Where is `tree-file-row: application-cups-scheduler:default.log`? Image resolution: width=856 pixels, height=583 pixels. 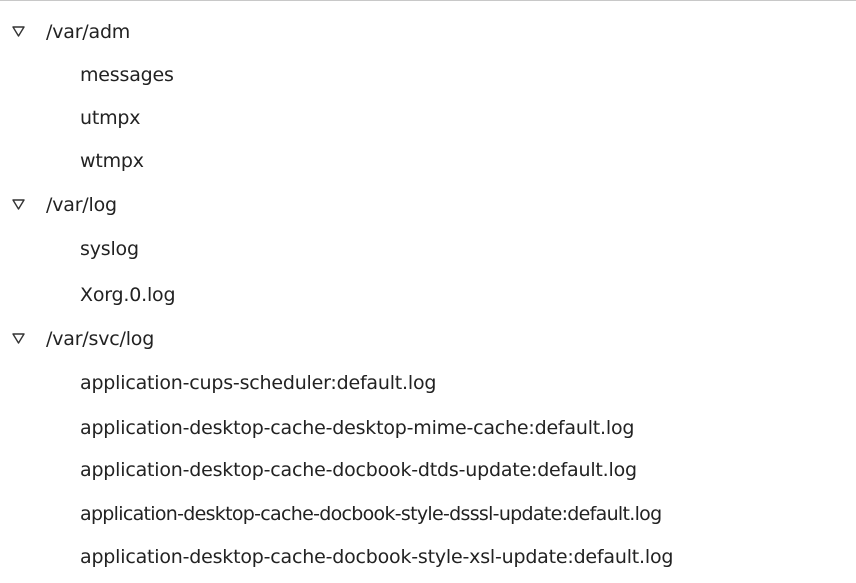 tree-file-row: application-cups-scheduler:default.log is located at coordinates (428, 383).